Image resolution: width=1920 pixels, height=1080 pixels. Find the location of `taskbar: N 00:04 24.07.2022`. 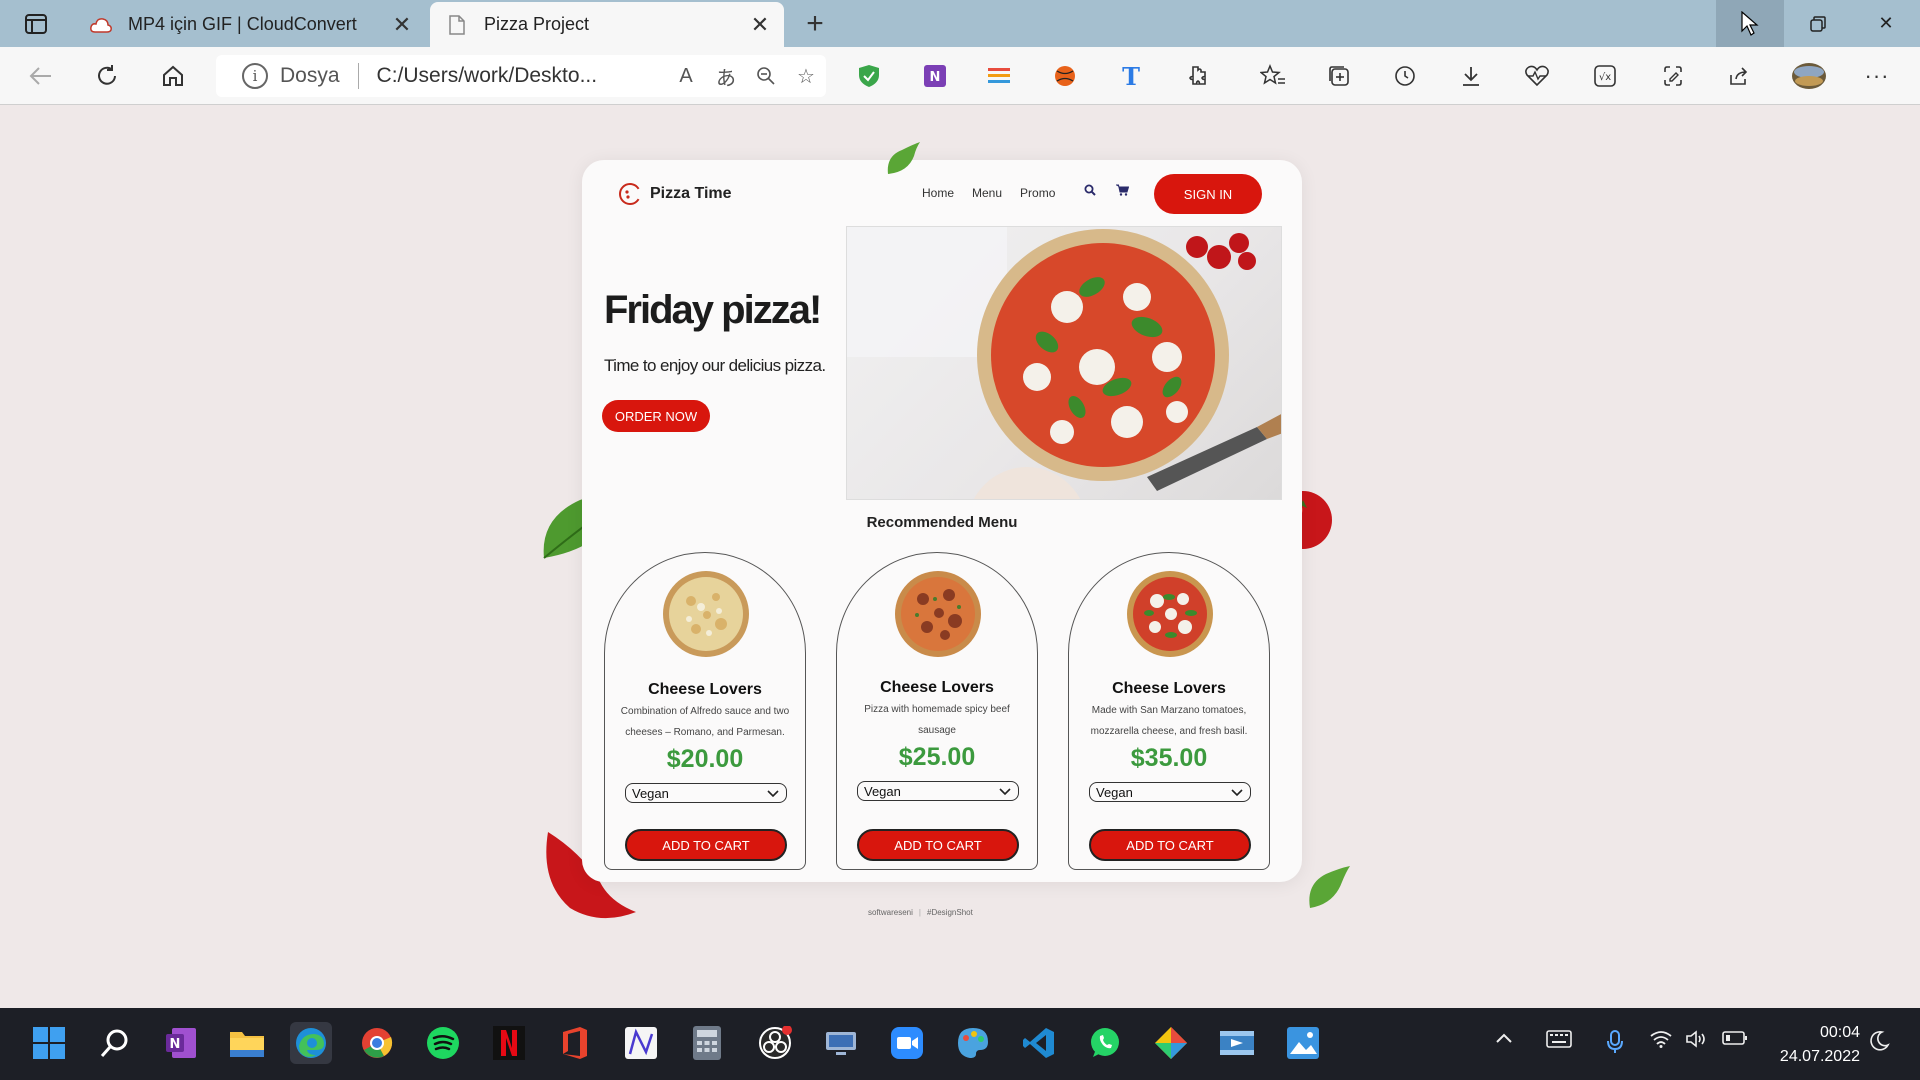

taskbar: N 00:04 24.07.2022 is located at coordinates (960, 1044).